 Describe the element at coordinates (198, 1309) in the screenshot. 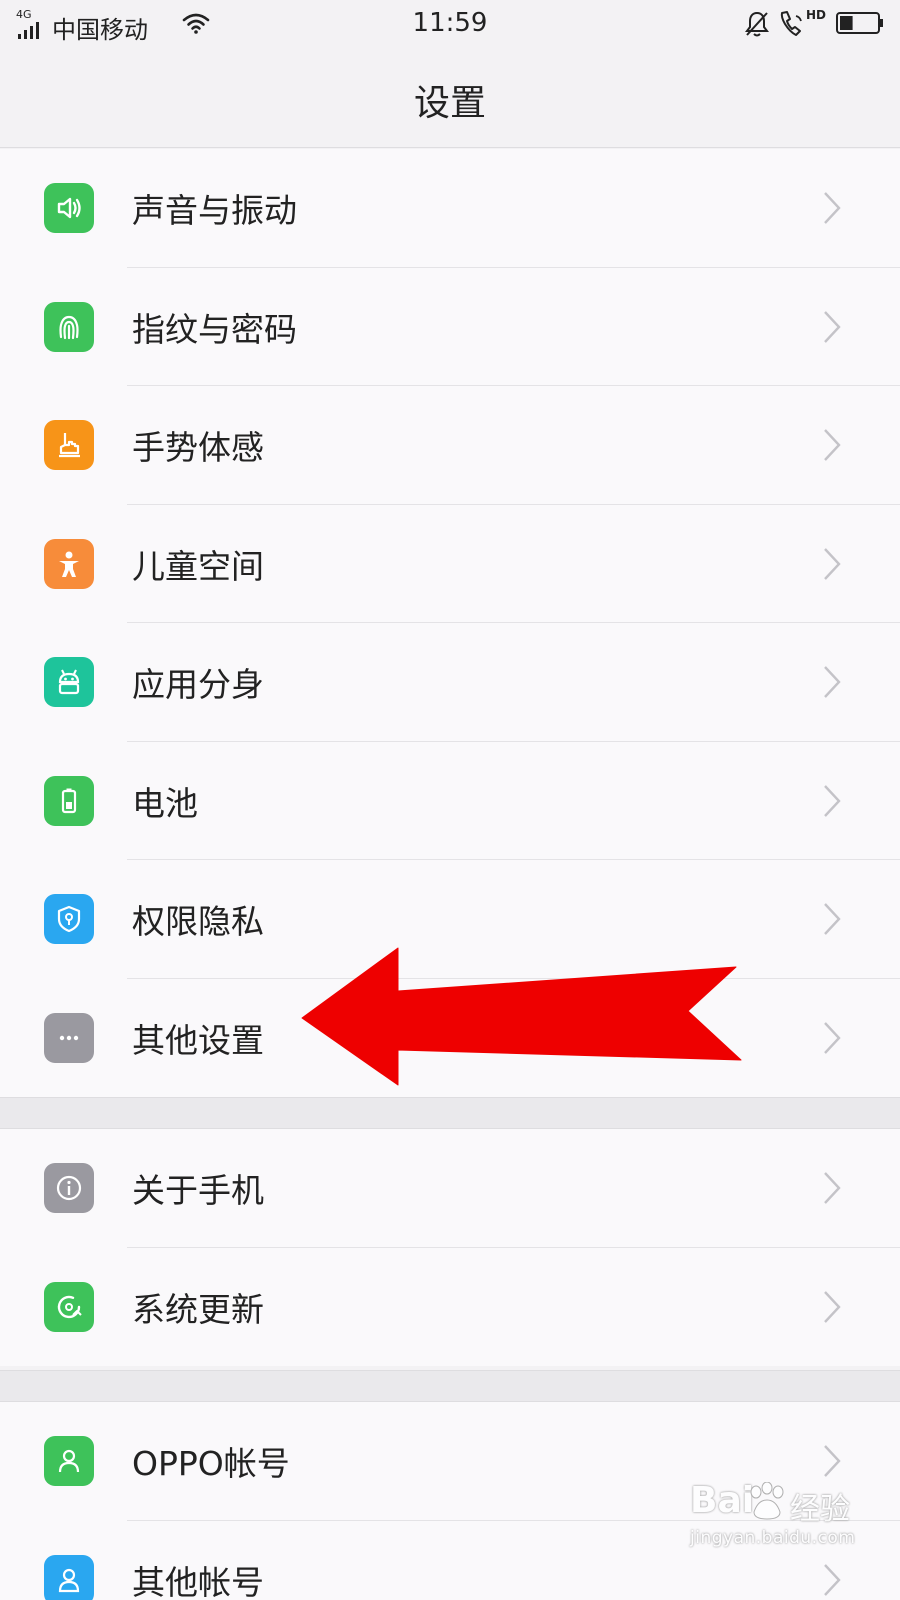

I see `settings-item-label: 系统更新` at that location.